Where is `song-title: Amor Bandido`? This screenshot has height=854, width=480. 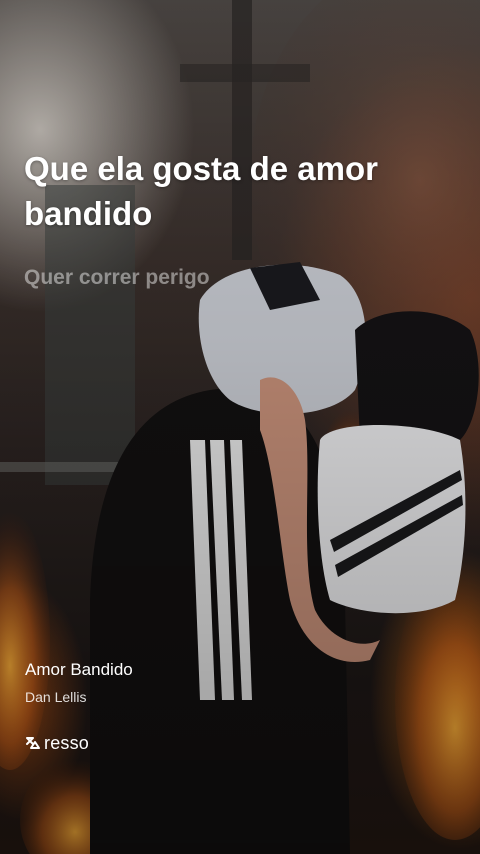
song-title: Amor Bandido is located at coordinates (79, 669).